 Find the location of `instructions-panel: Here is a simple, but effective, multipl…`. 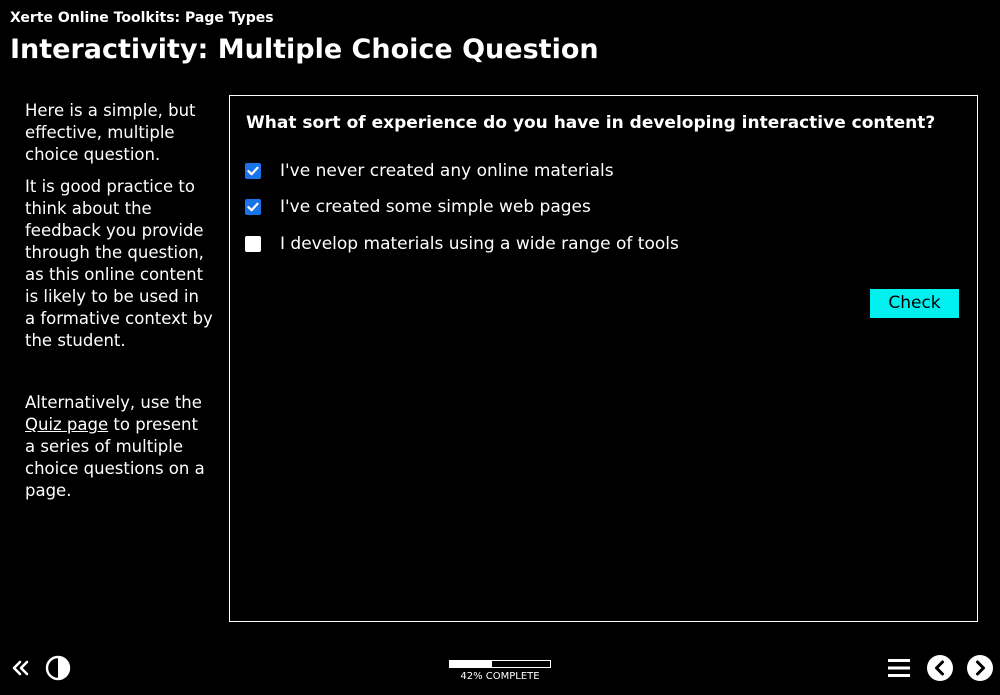

instructions-panel: Here is a simple, but effective, multipl… is located at coordinates (119, 306).